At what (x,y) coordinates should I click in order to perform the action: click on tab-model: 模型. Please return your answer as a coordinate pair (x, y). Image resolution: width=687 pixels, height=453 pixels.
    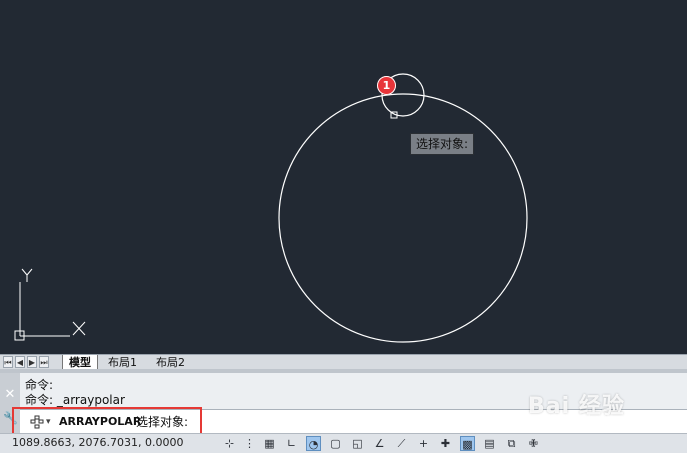
    Looking at the image, I should click on (80, 362).